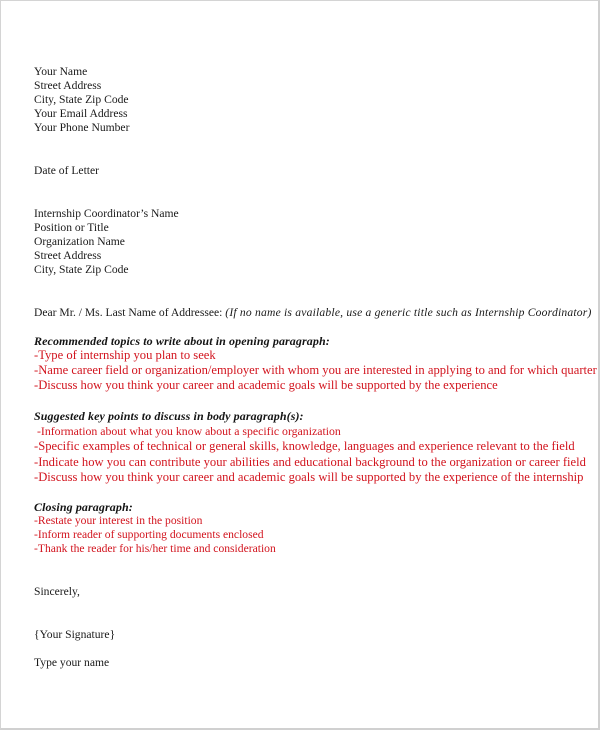  What do you see at coordinates (82, 127) in the screenshot?
I see `sender-phone: Your Phone Number` at bounding box center [82, 127].